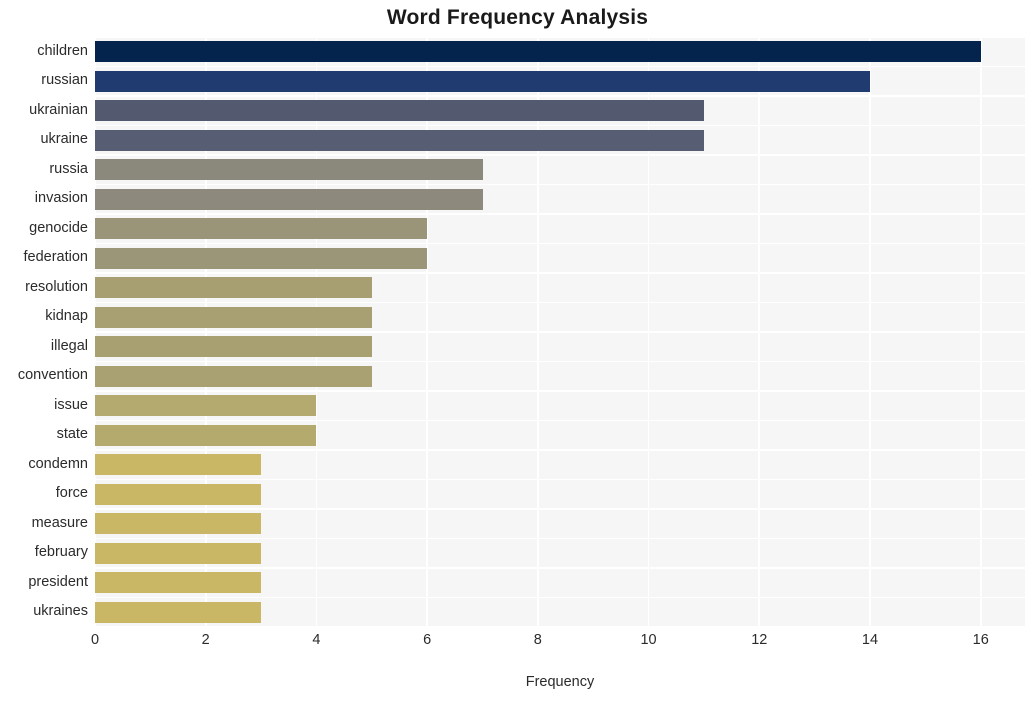  I want to click on y-tick-label-issue: issue, so click(71, 404).